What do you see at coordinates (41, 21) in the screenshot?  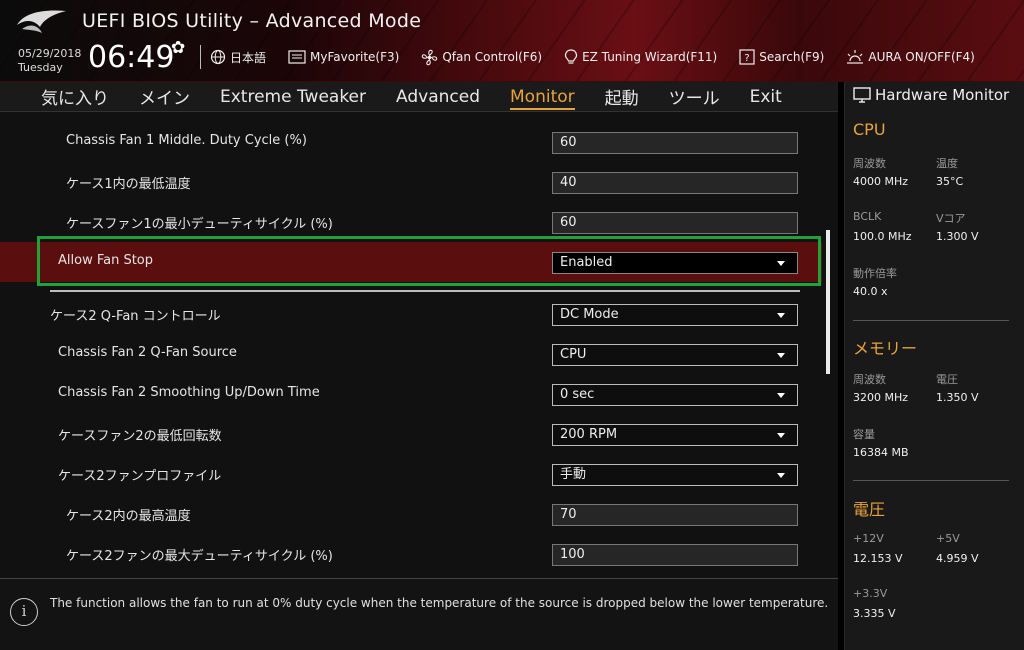 I see `rog-logo-icon` at bounding box center [41, 21].